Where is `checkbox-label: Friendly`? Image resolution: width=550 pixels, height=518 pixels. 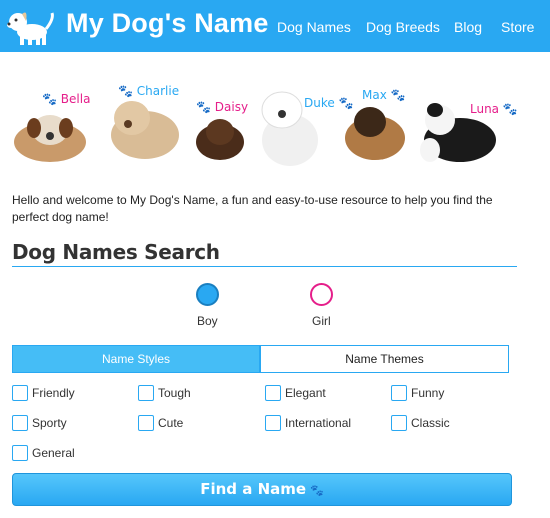
checkbox-label: Friendly is located at coordinates (53, 393).